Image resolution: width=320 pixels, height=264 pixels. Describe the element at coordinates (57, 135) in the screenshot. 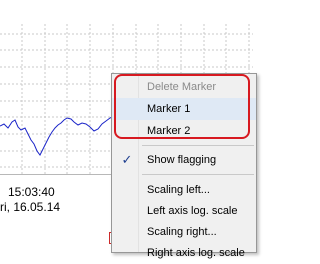

I see `chart-series-line` at that location.